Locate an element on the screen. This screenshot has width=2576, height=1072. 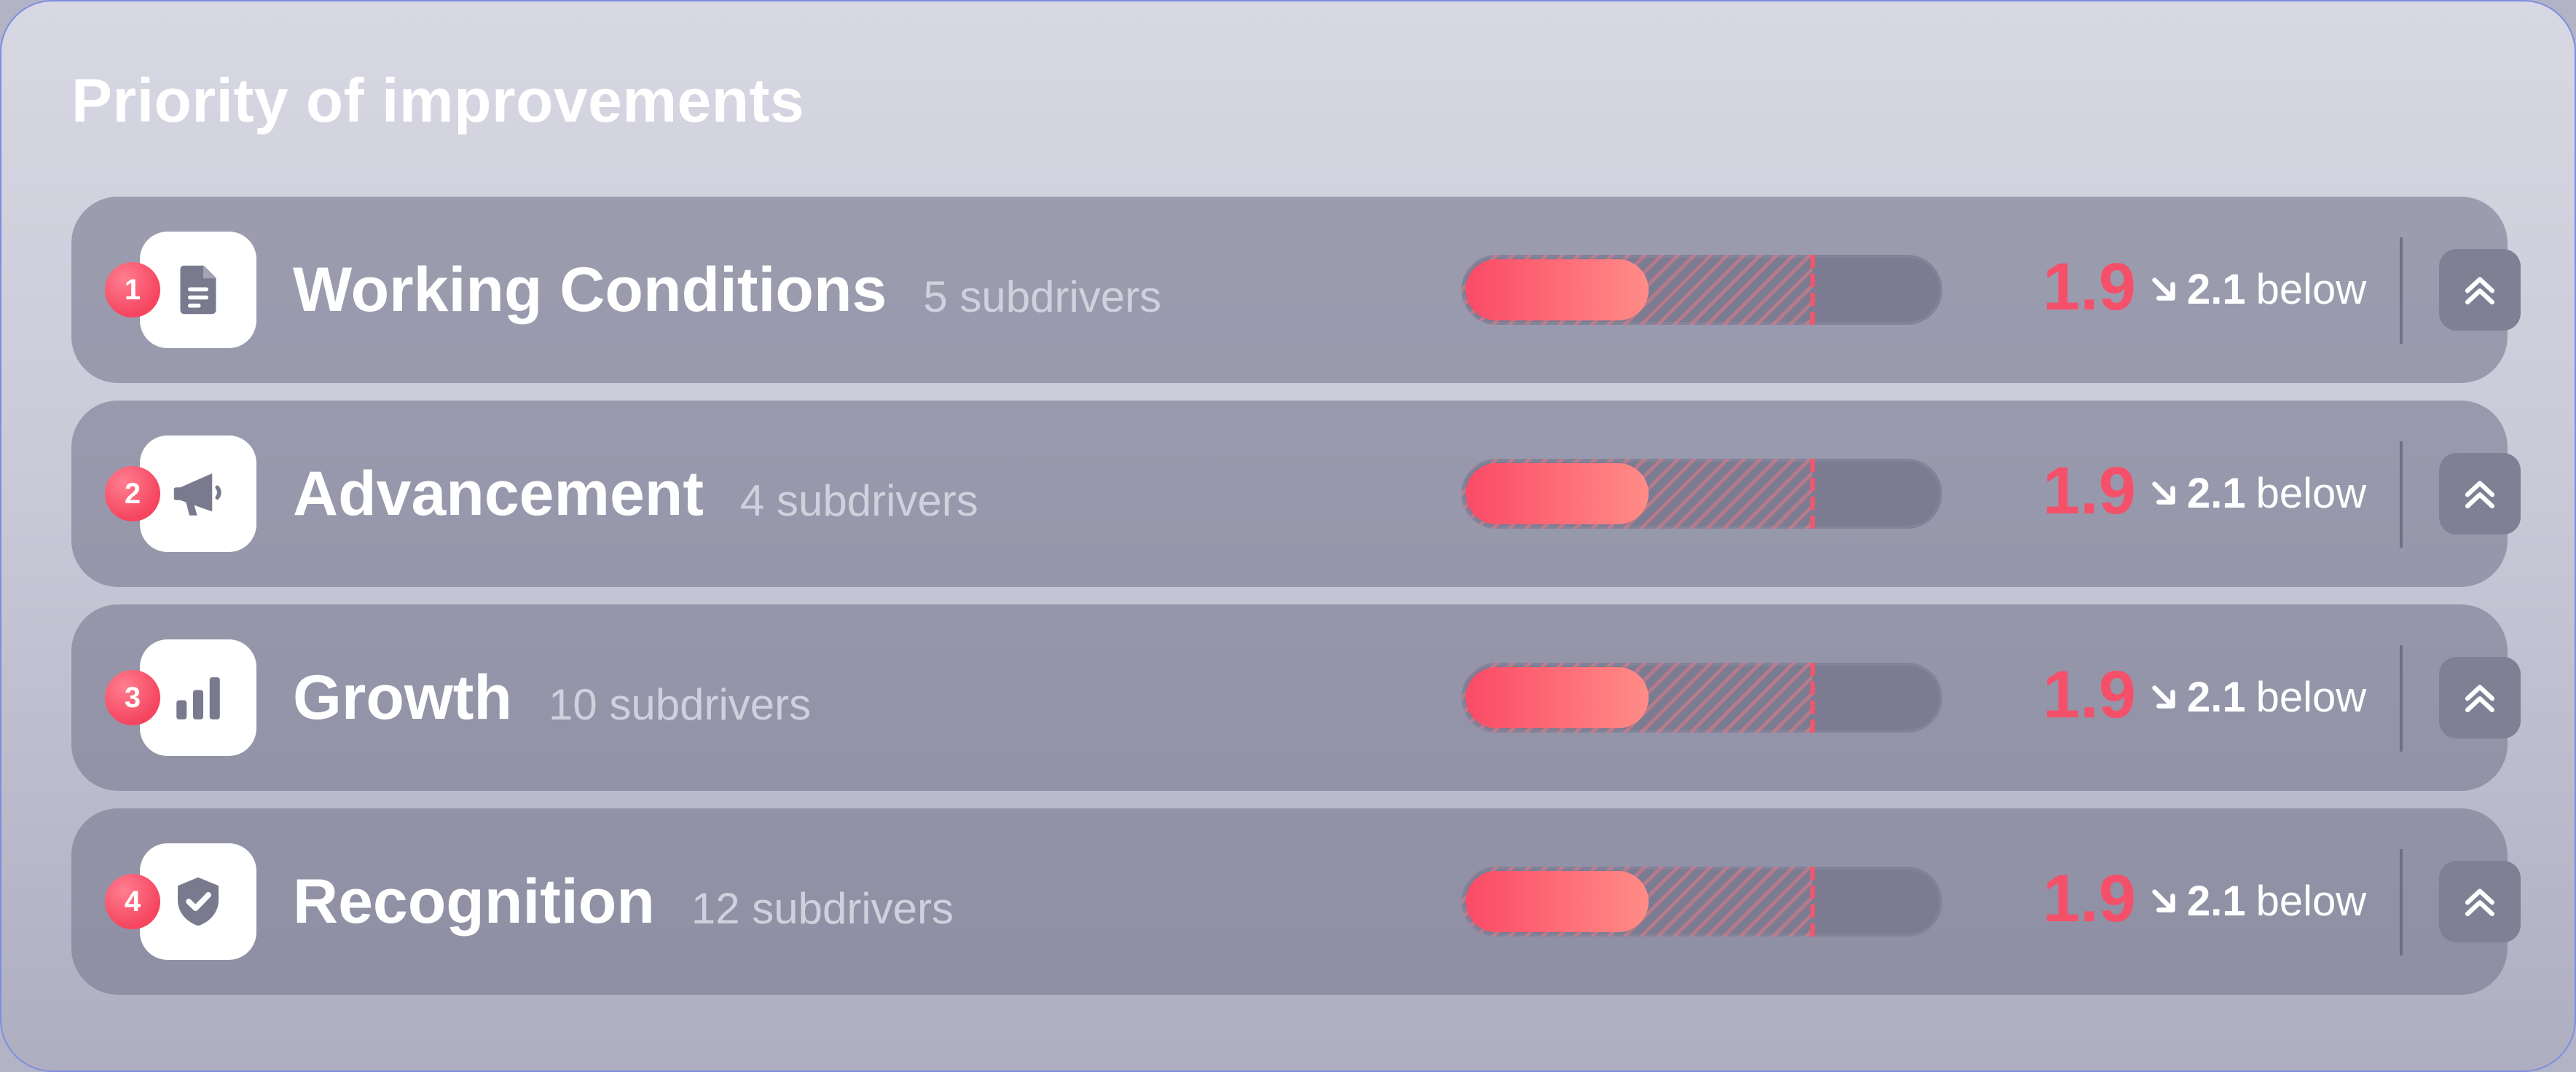
rank-badge: 2 is located at coordinates (132, 493).